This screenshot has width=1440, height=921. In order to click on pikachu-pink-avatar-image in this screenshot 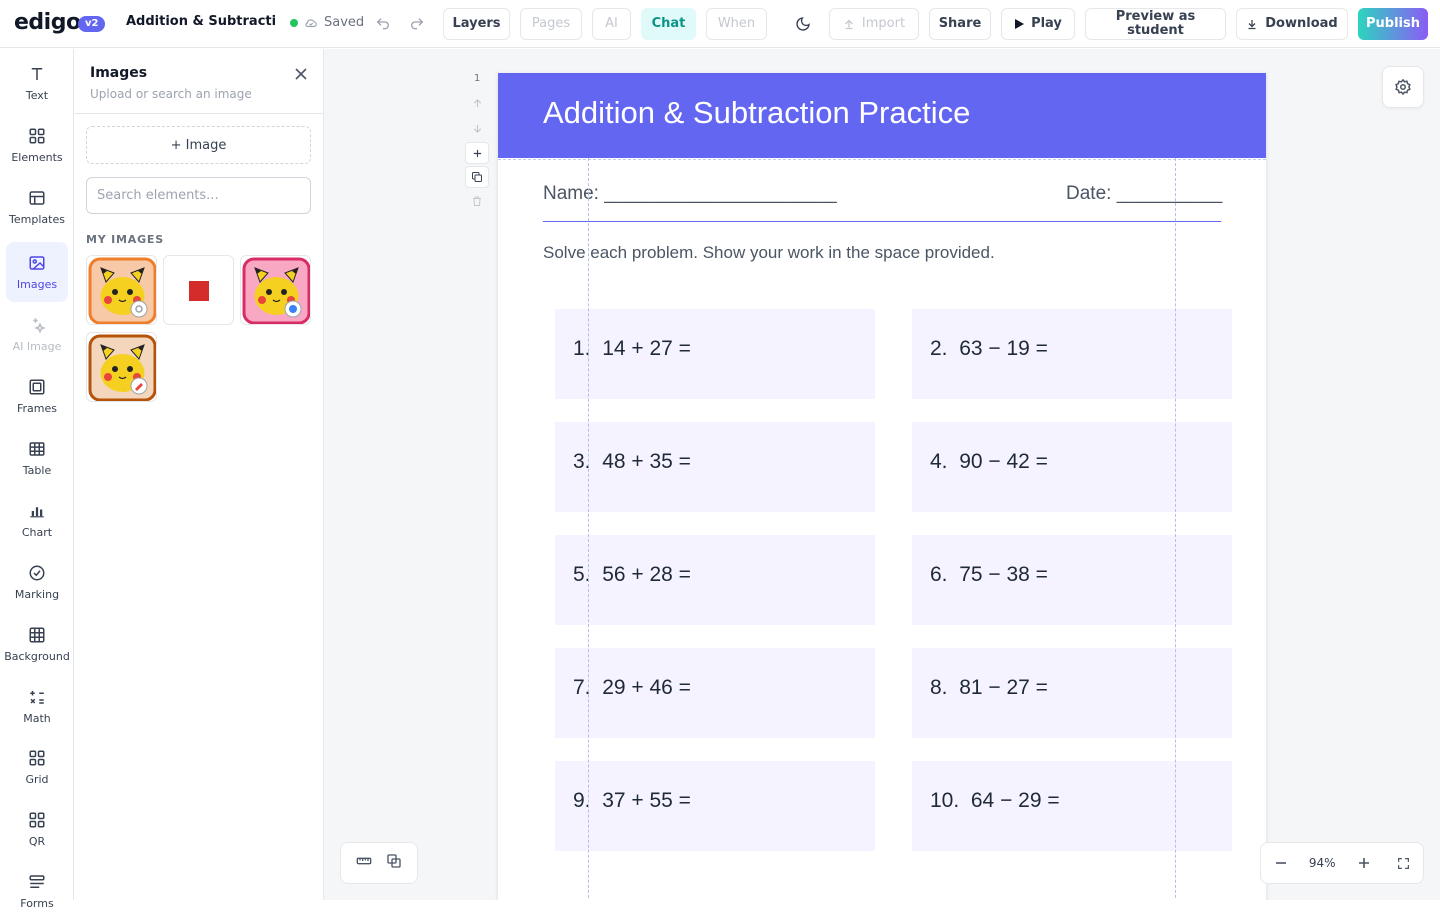, I will do `click(275, 290)`.